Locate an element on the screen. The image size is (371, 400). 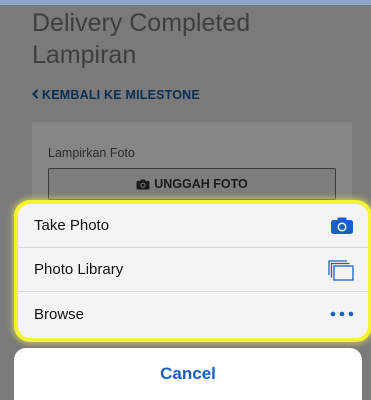
page-title: Delivery Completed is located at coordinates (141, 23).